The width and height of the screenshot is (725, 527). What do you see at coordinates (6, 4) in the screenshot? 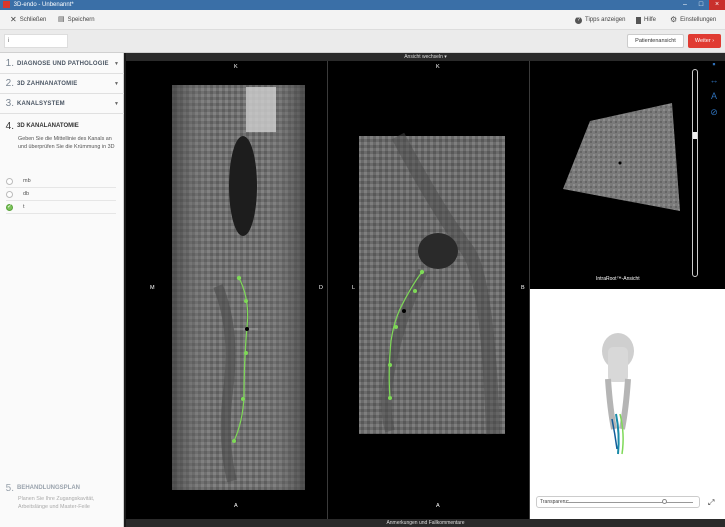
I see `app-logo` at bounding box center [6, 4].